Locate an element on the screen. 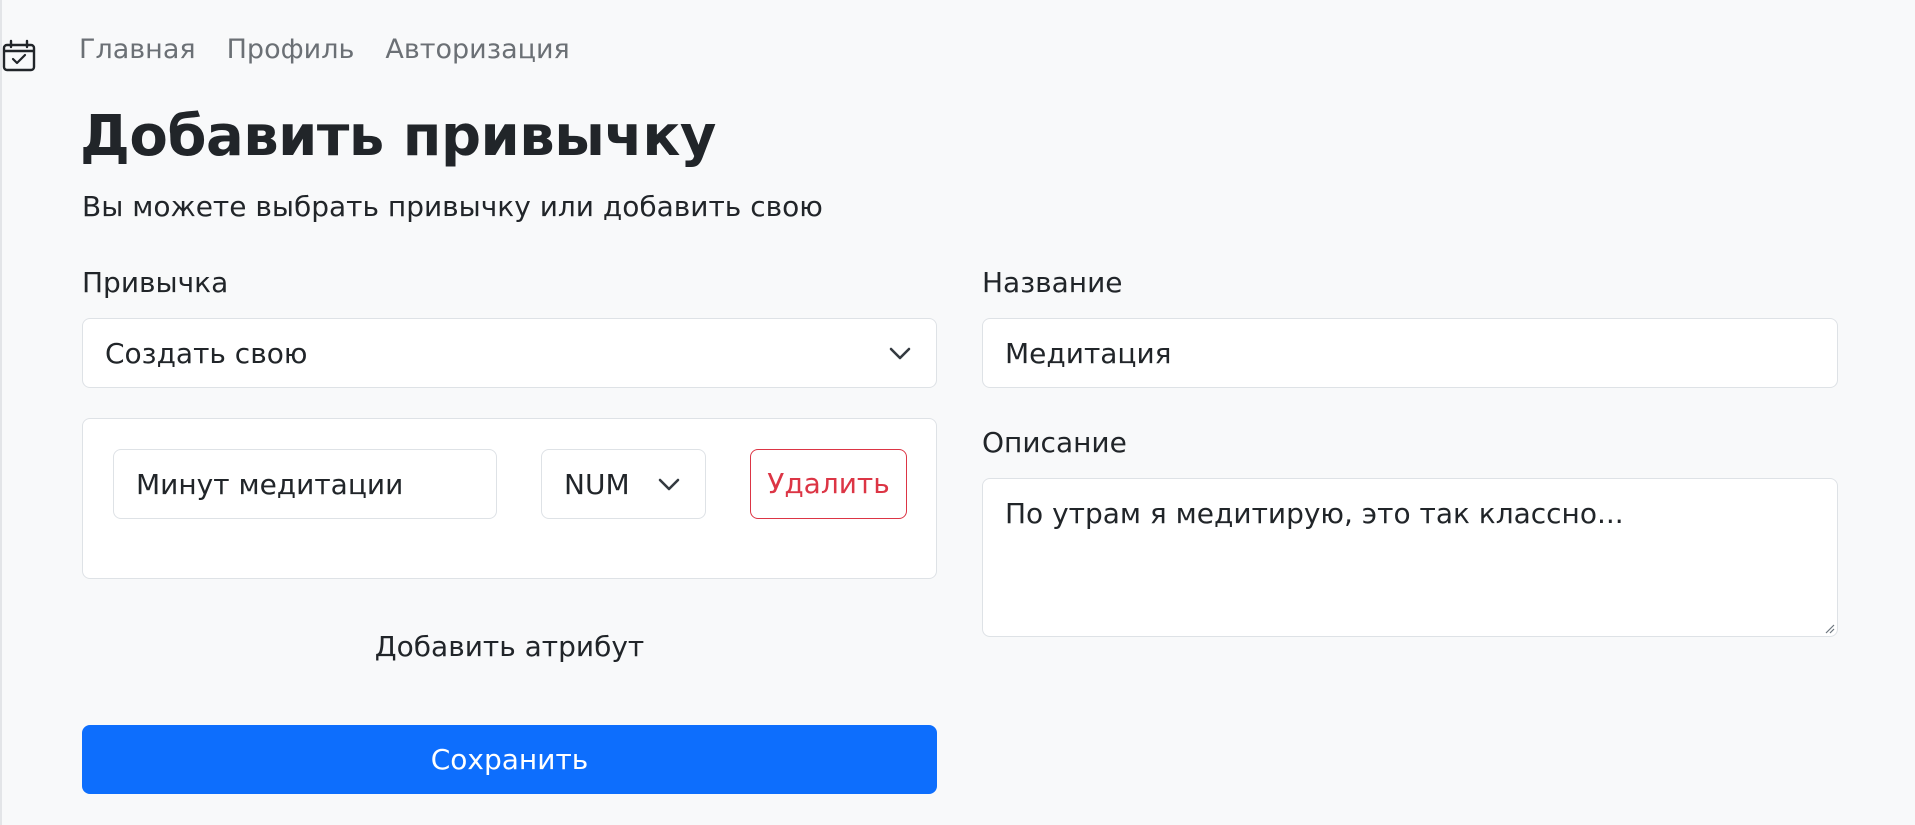  attribute-name-input: Минут медитации is located at coordinates (305, 484).